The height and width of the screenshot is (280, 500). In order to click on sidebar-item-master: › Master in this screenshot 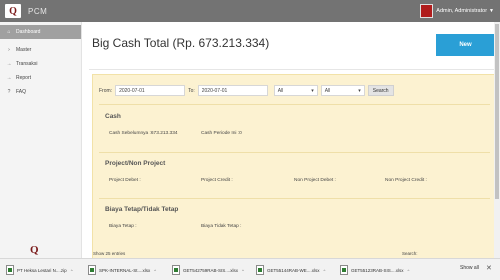, I will do `click(40, 50)`.